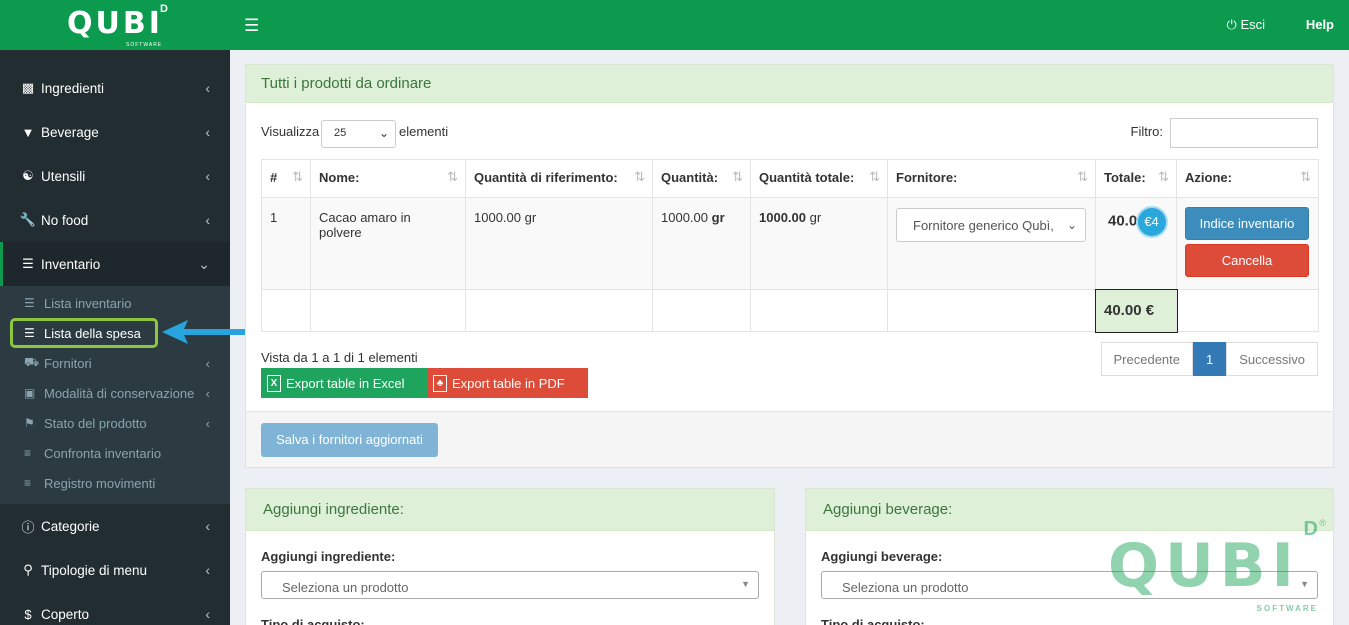 The height and width of the screenshot is (625, 1349). I want to click on table-total-row: 40.00 €, so click(790, 310).